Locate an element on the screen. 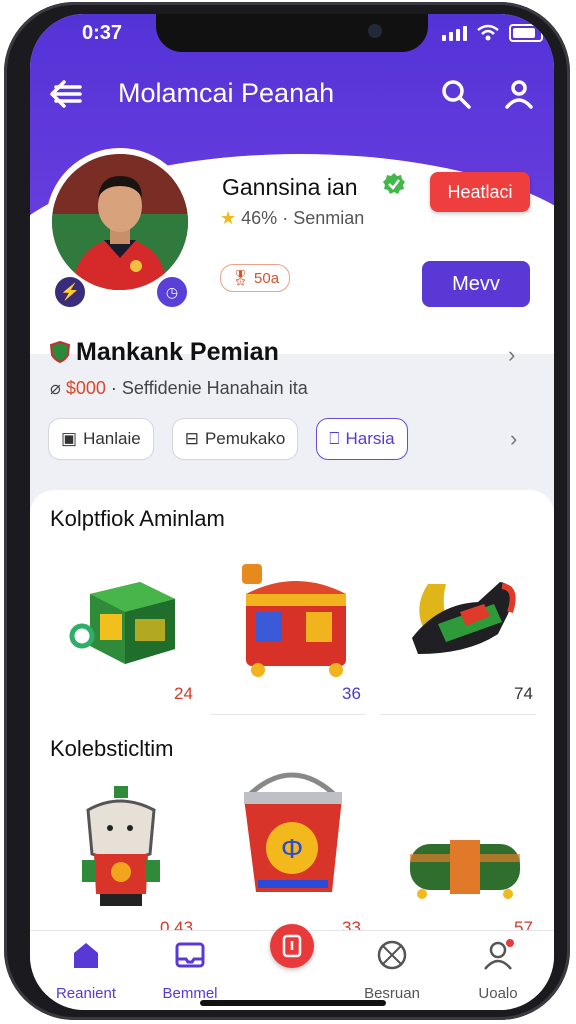  tab-besruan: Besruan is located at coordinates (392, 970).